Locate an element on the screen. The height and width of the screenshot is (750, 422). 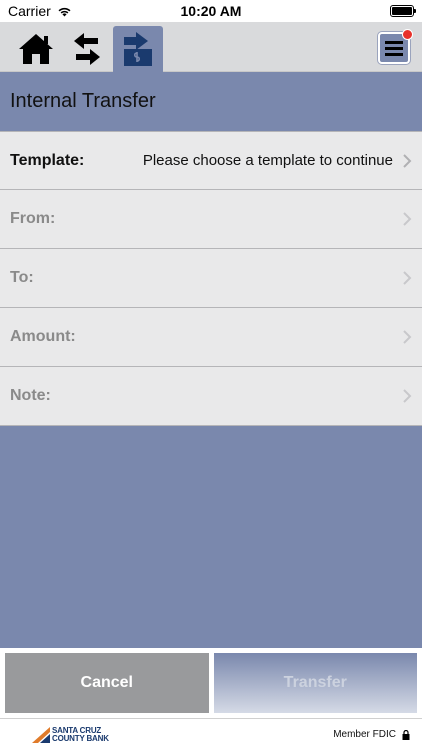
transfers-button is located at coordinates (87, 49).